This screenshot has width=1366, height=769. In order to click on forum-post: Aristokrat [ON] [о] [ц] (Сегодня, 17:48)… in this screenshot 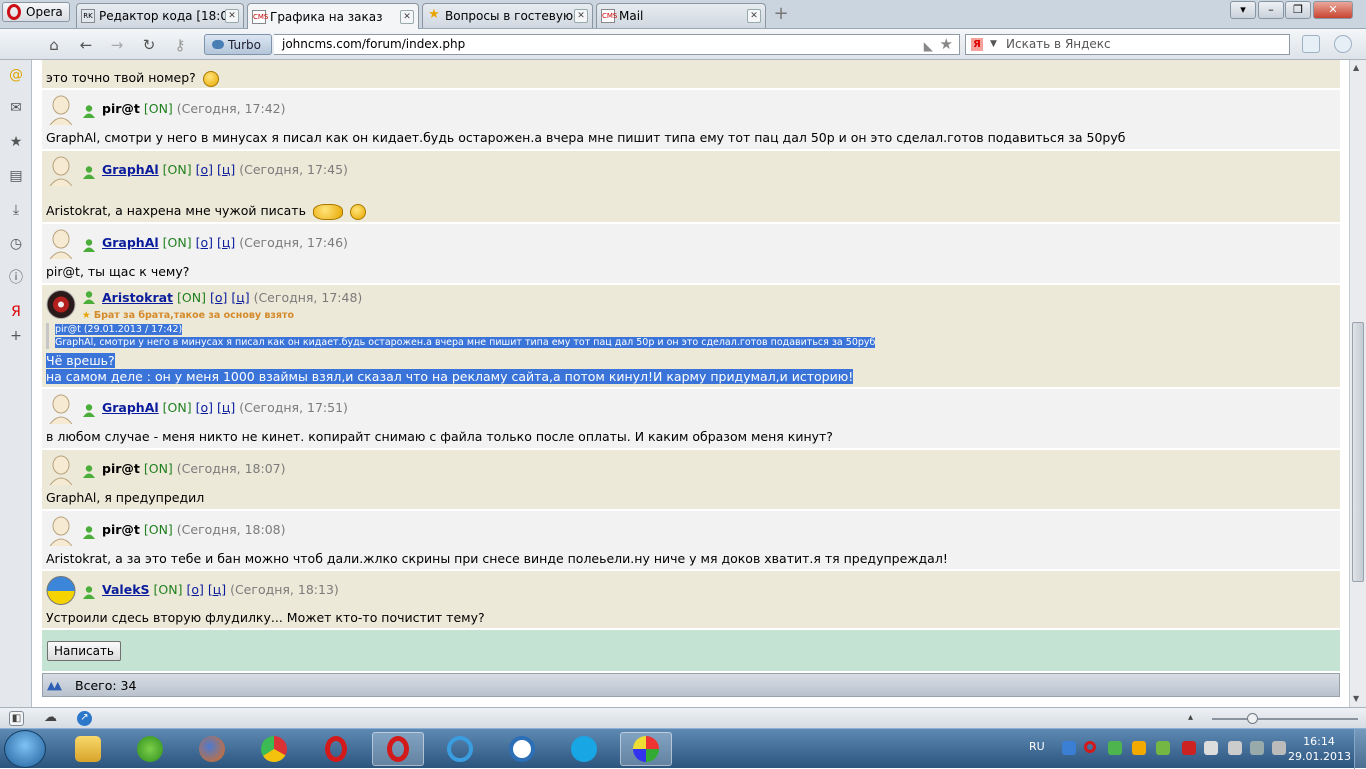, I will do `click(691, 336)`.